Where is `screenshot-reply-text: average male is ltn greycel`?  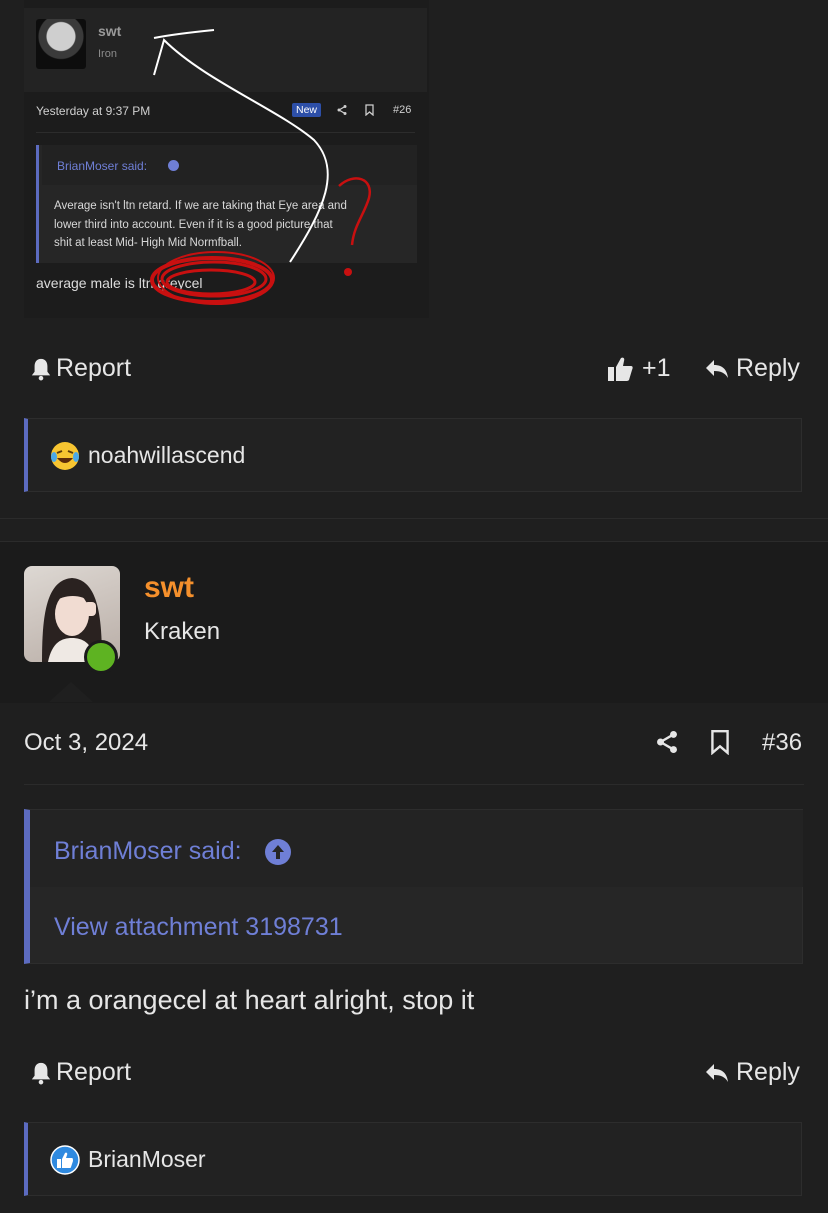
screenshot-reply-text: average male is ltn greycel is located at coordinates (119, 283).